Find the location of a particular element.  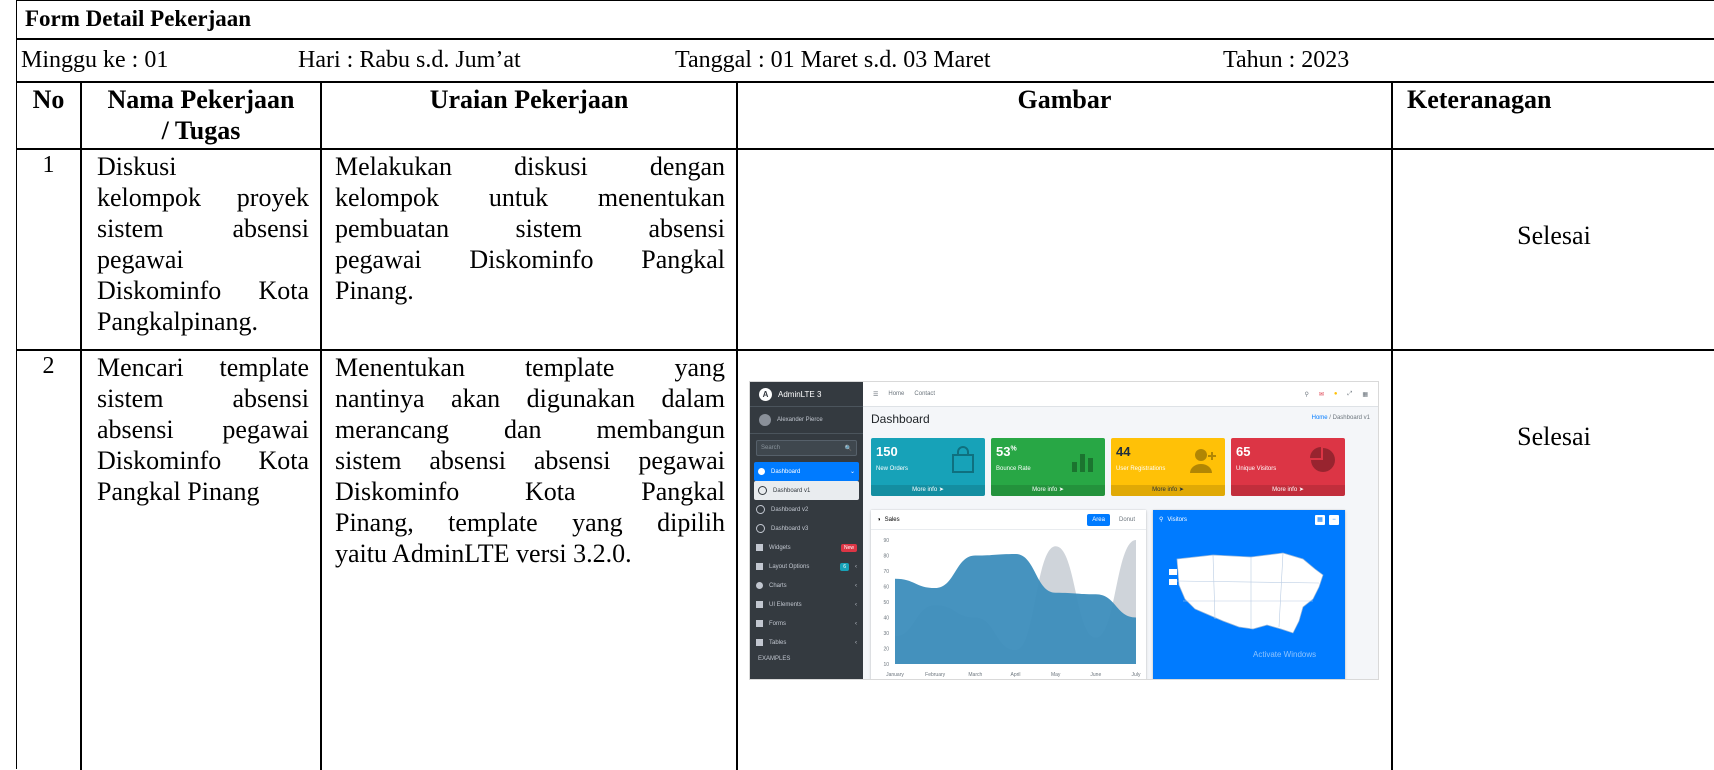

sidebar-user: Alexander Pierce is located at coordinates (806, 420).